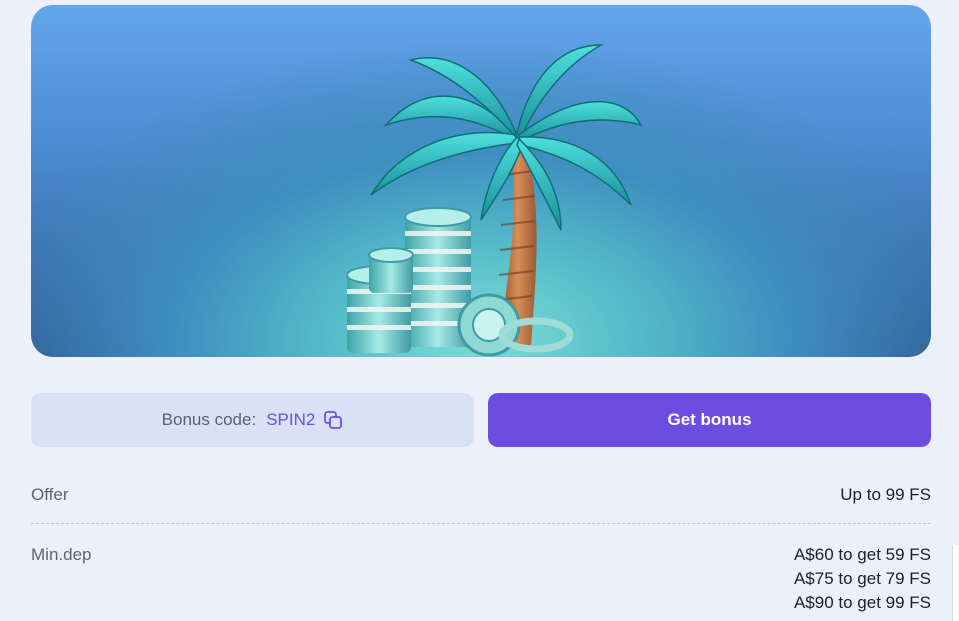  What do you see at coordinates (481, 523) in the screenshot?
I see `details-divider` at bounding box center [481, 523].